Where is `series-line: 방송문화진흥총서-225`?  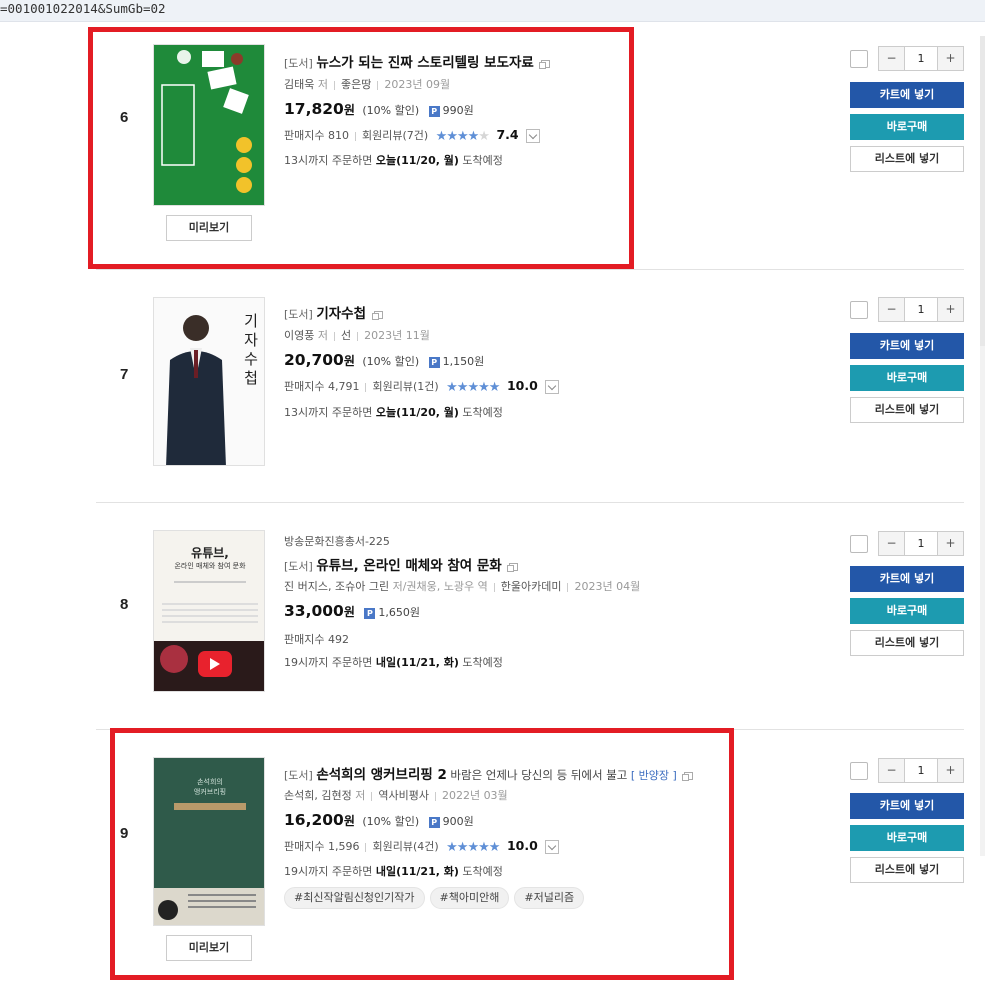
series-line: 방송문화진흥총서-225 is located at coordinates (337, 541).